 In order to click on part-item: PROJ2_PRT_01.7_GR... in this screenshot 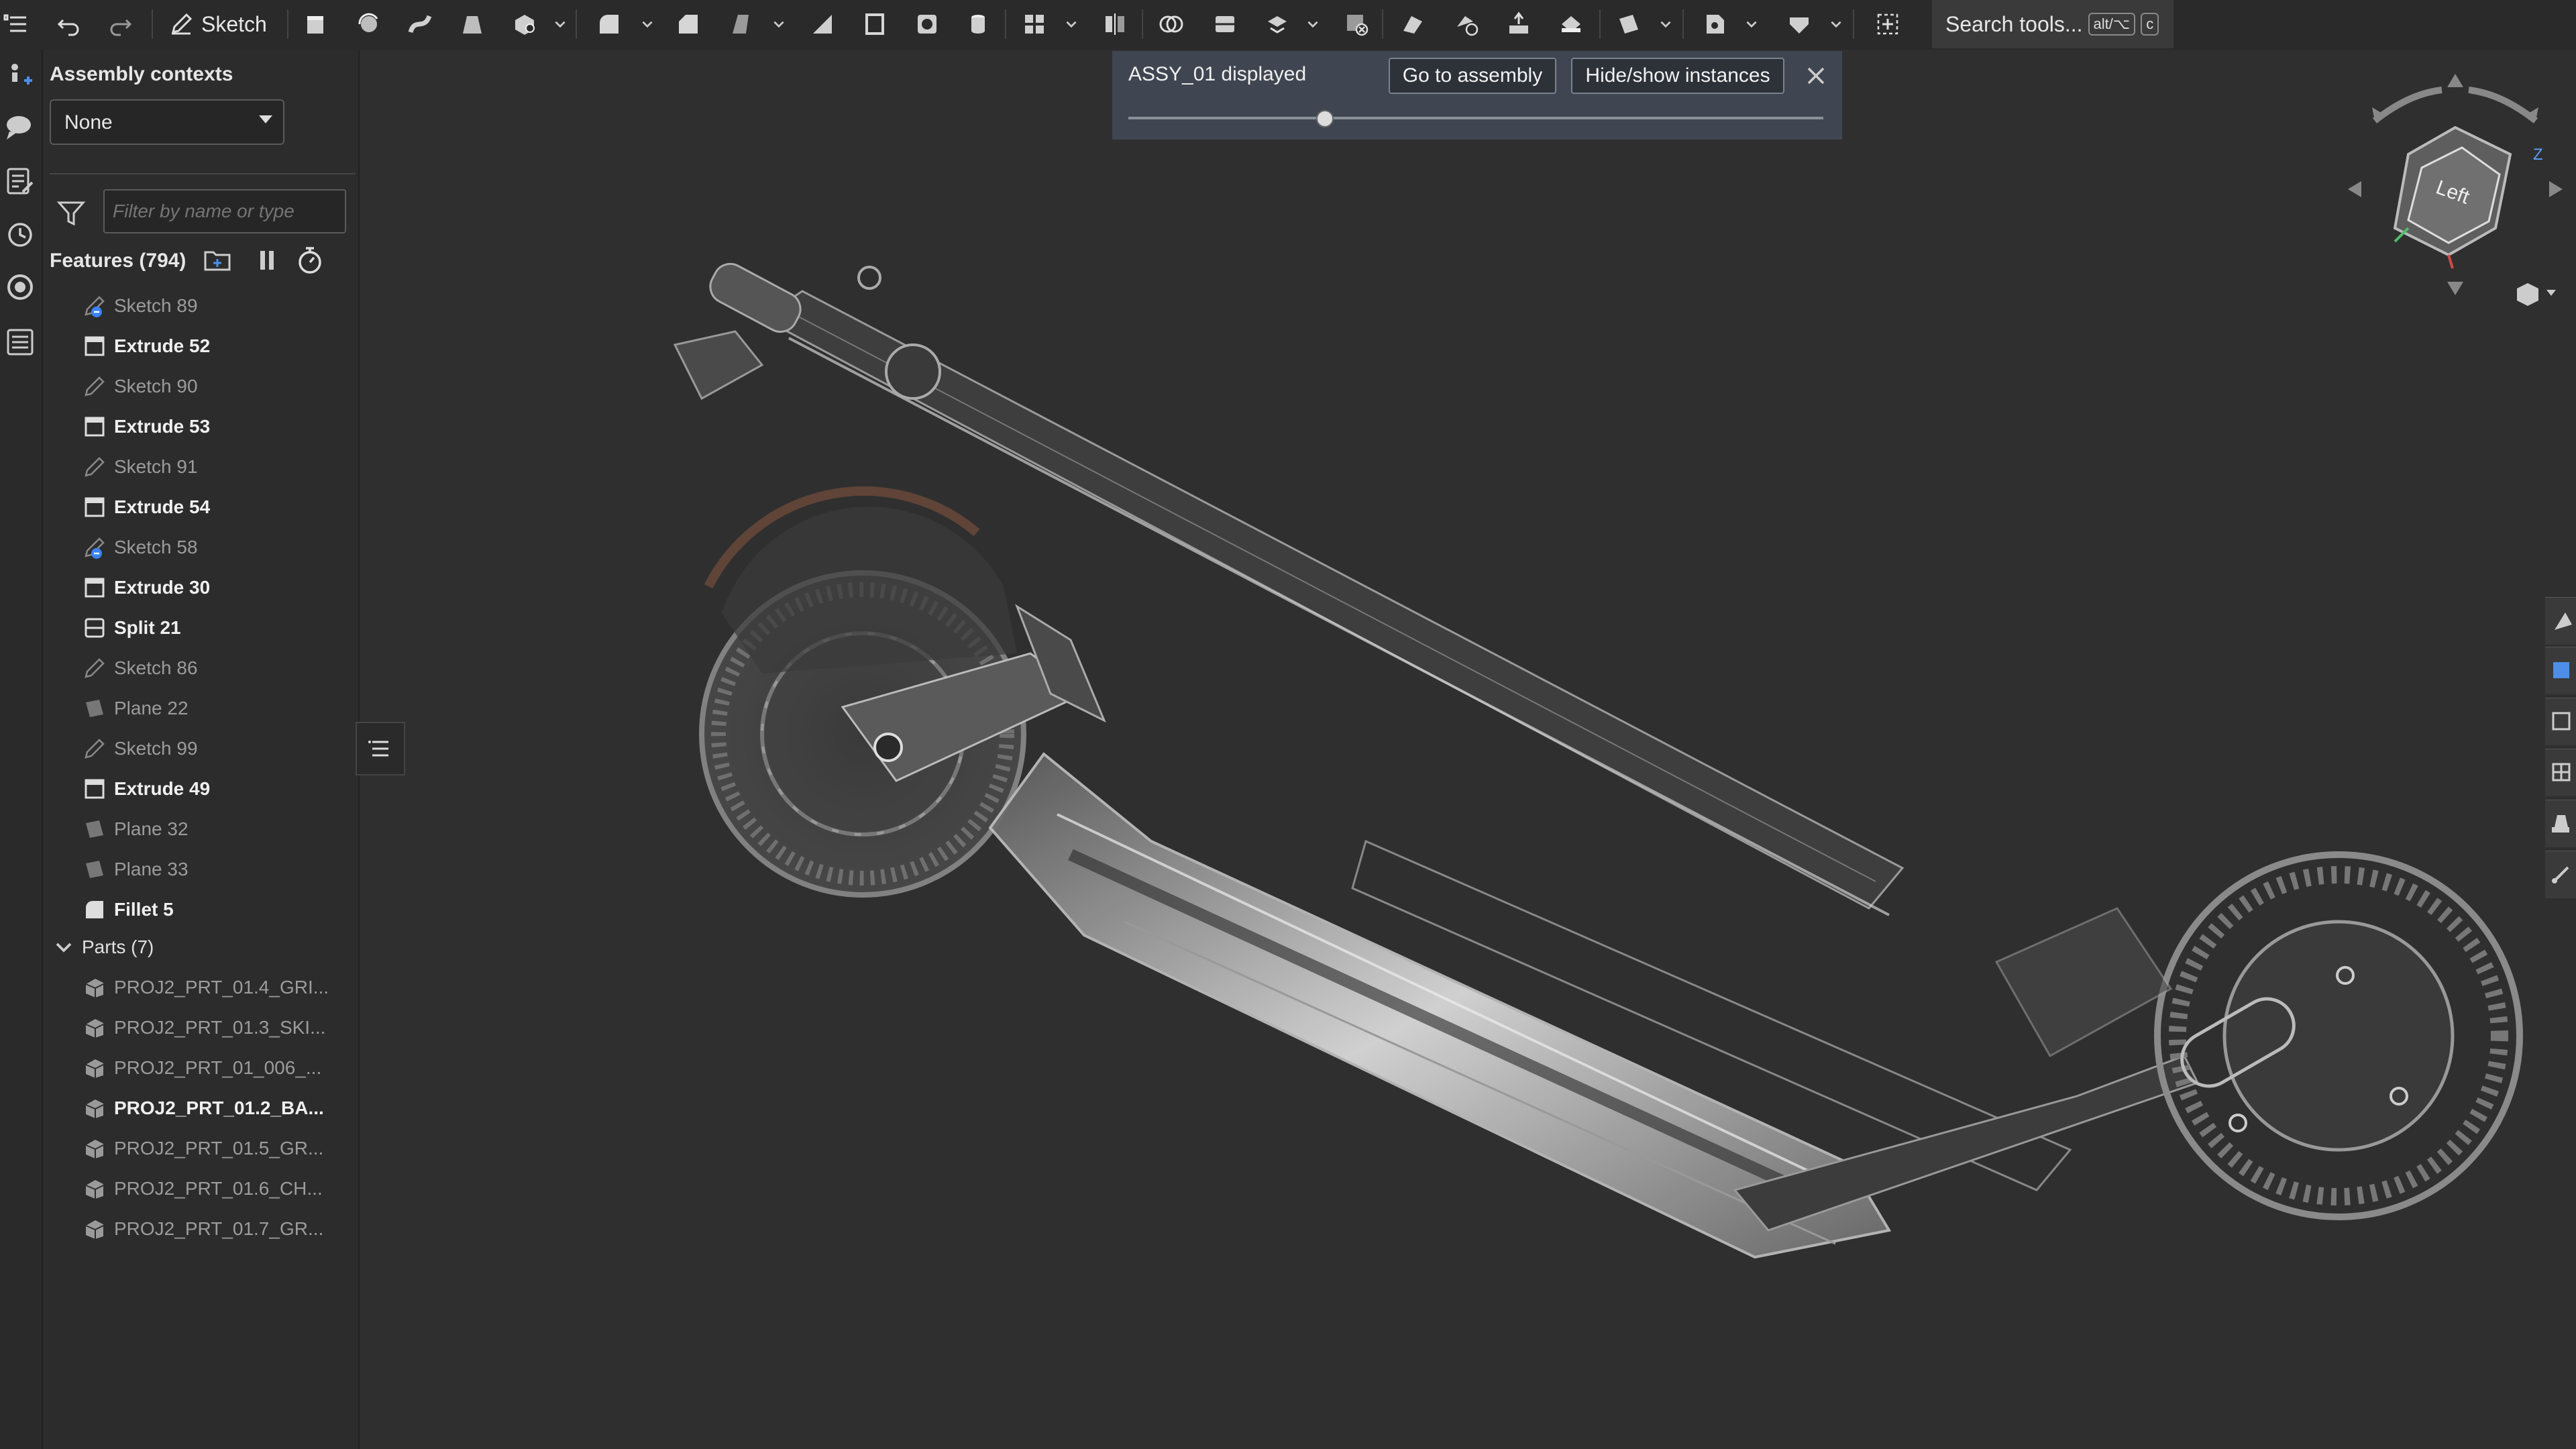, I will do `click(202, 1229)`.